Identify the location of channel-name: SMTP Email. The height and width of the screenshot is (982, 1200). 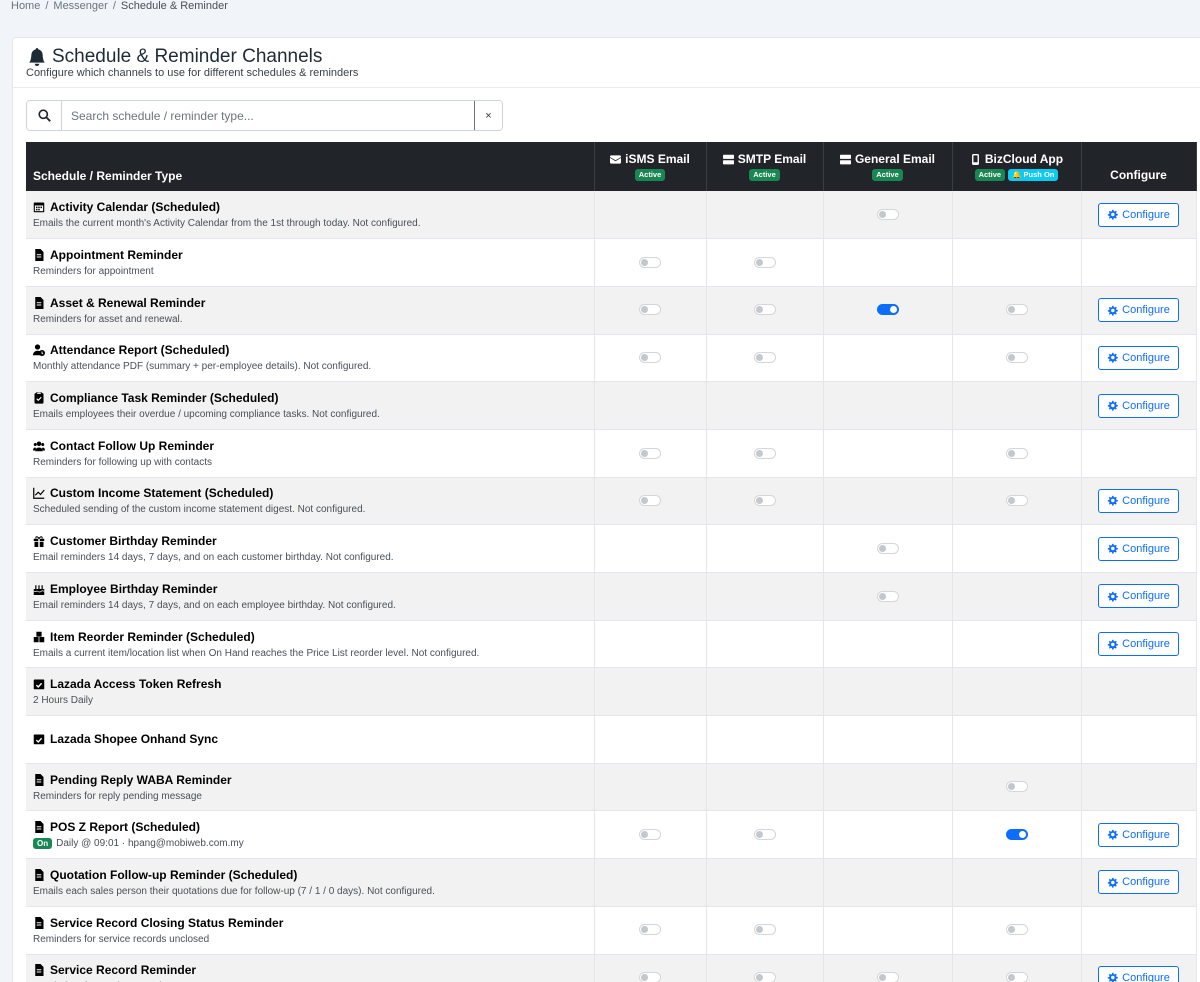
(772, 159).